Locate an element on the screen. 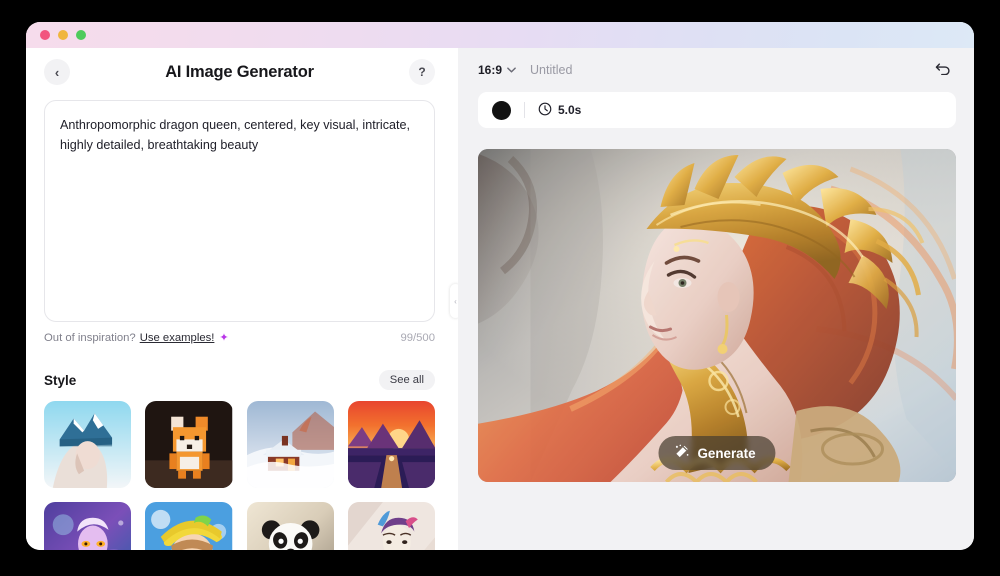 This screenshot has height=576, width=1000. collapse-handle-icon: ‹ is located at coordinates (455, 301).